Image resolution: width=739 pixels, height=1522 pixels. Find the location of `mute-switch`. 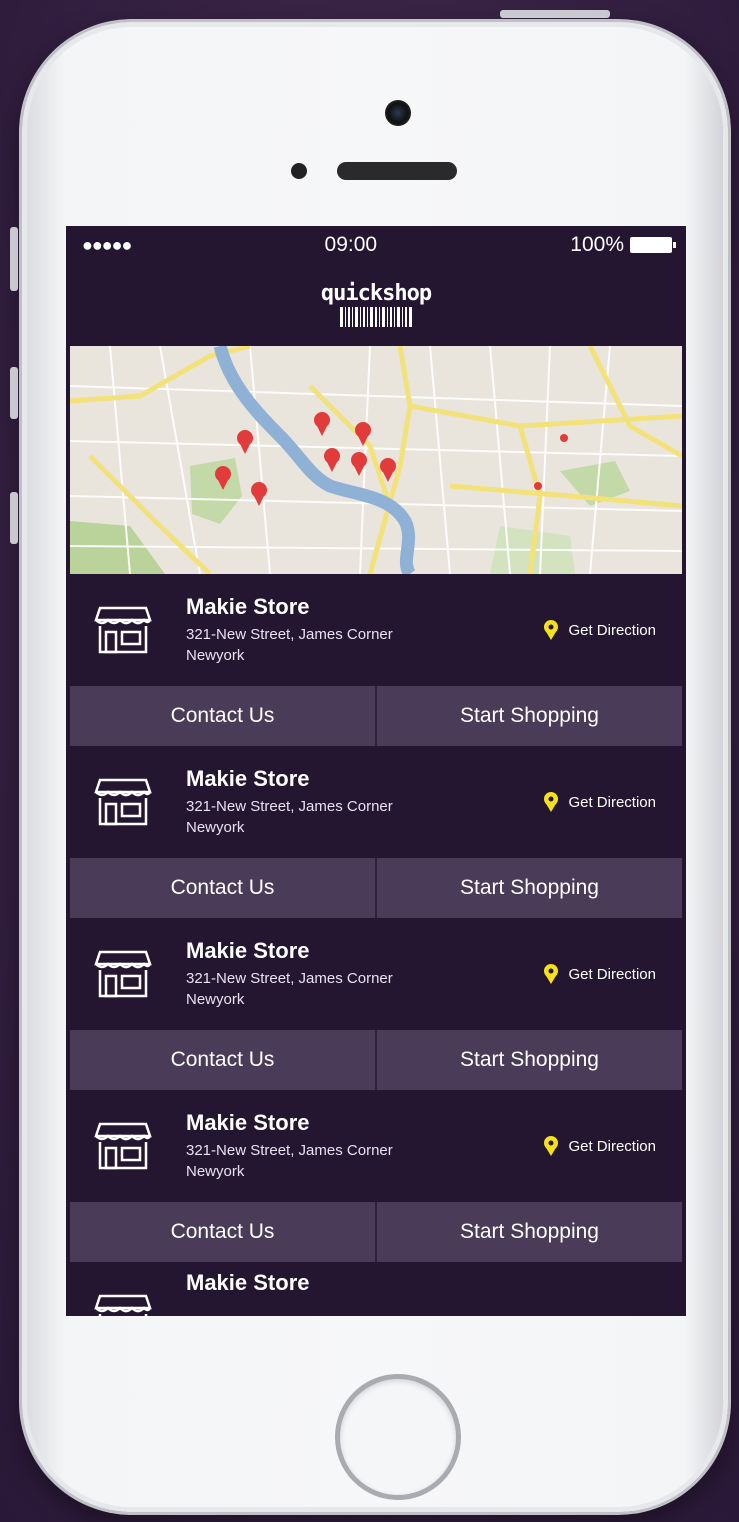

mute-switch is located at coordinates (14, 259).